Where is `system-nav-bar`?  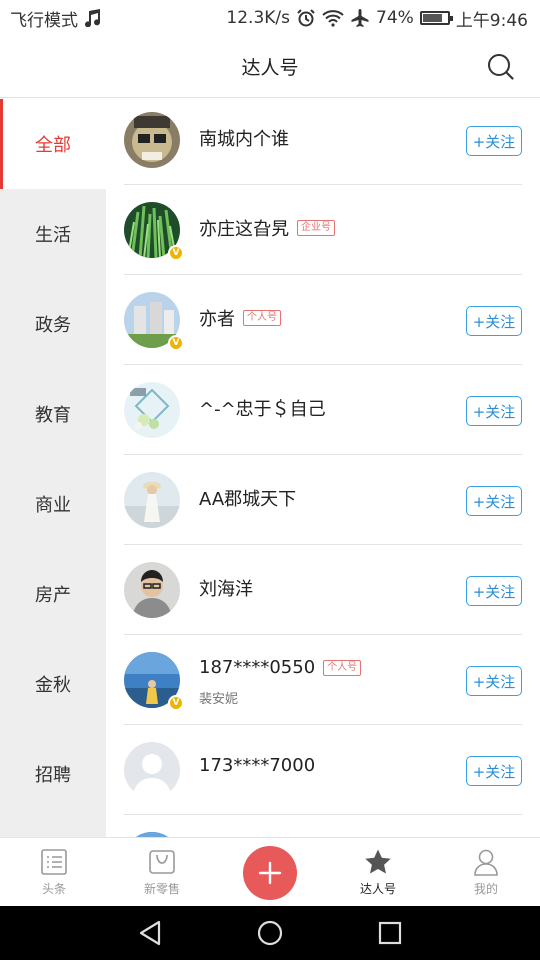 system-nav-bar is located at coordinates (270, 933).